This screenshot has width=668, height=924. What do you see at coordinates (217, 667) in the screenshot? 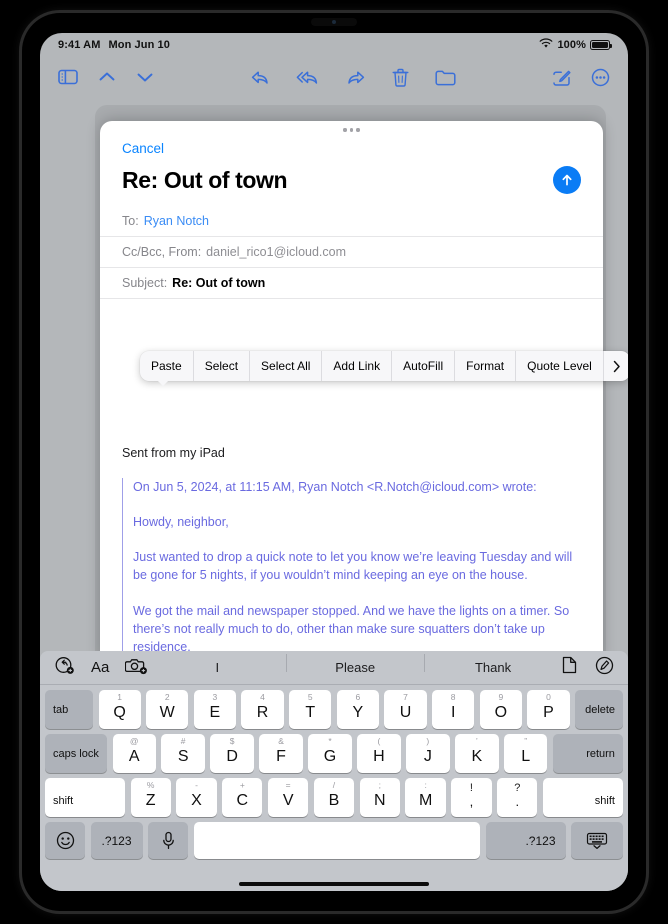
I see `suggestion-item: I` at bounding box center [217, 667].